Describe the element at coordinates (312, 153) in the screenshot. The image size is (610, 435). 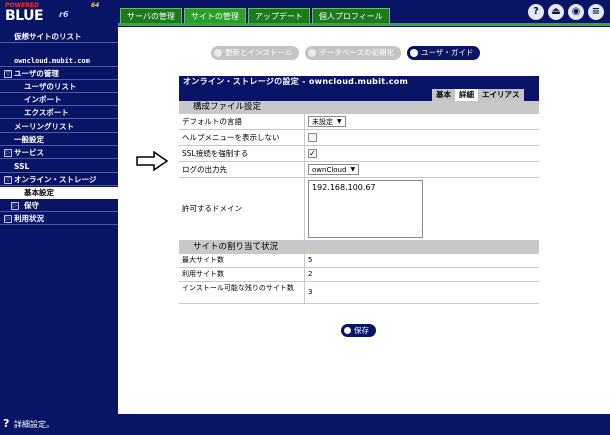
I see `force-ssl-checkbox: ✓` at that location.